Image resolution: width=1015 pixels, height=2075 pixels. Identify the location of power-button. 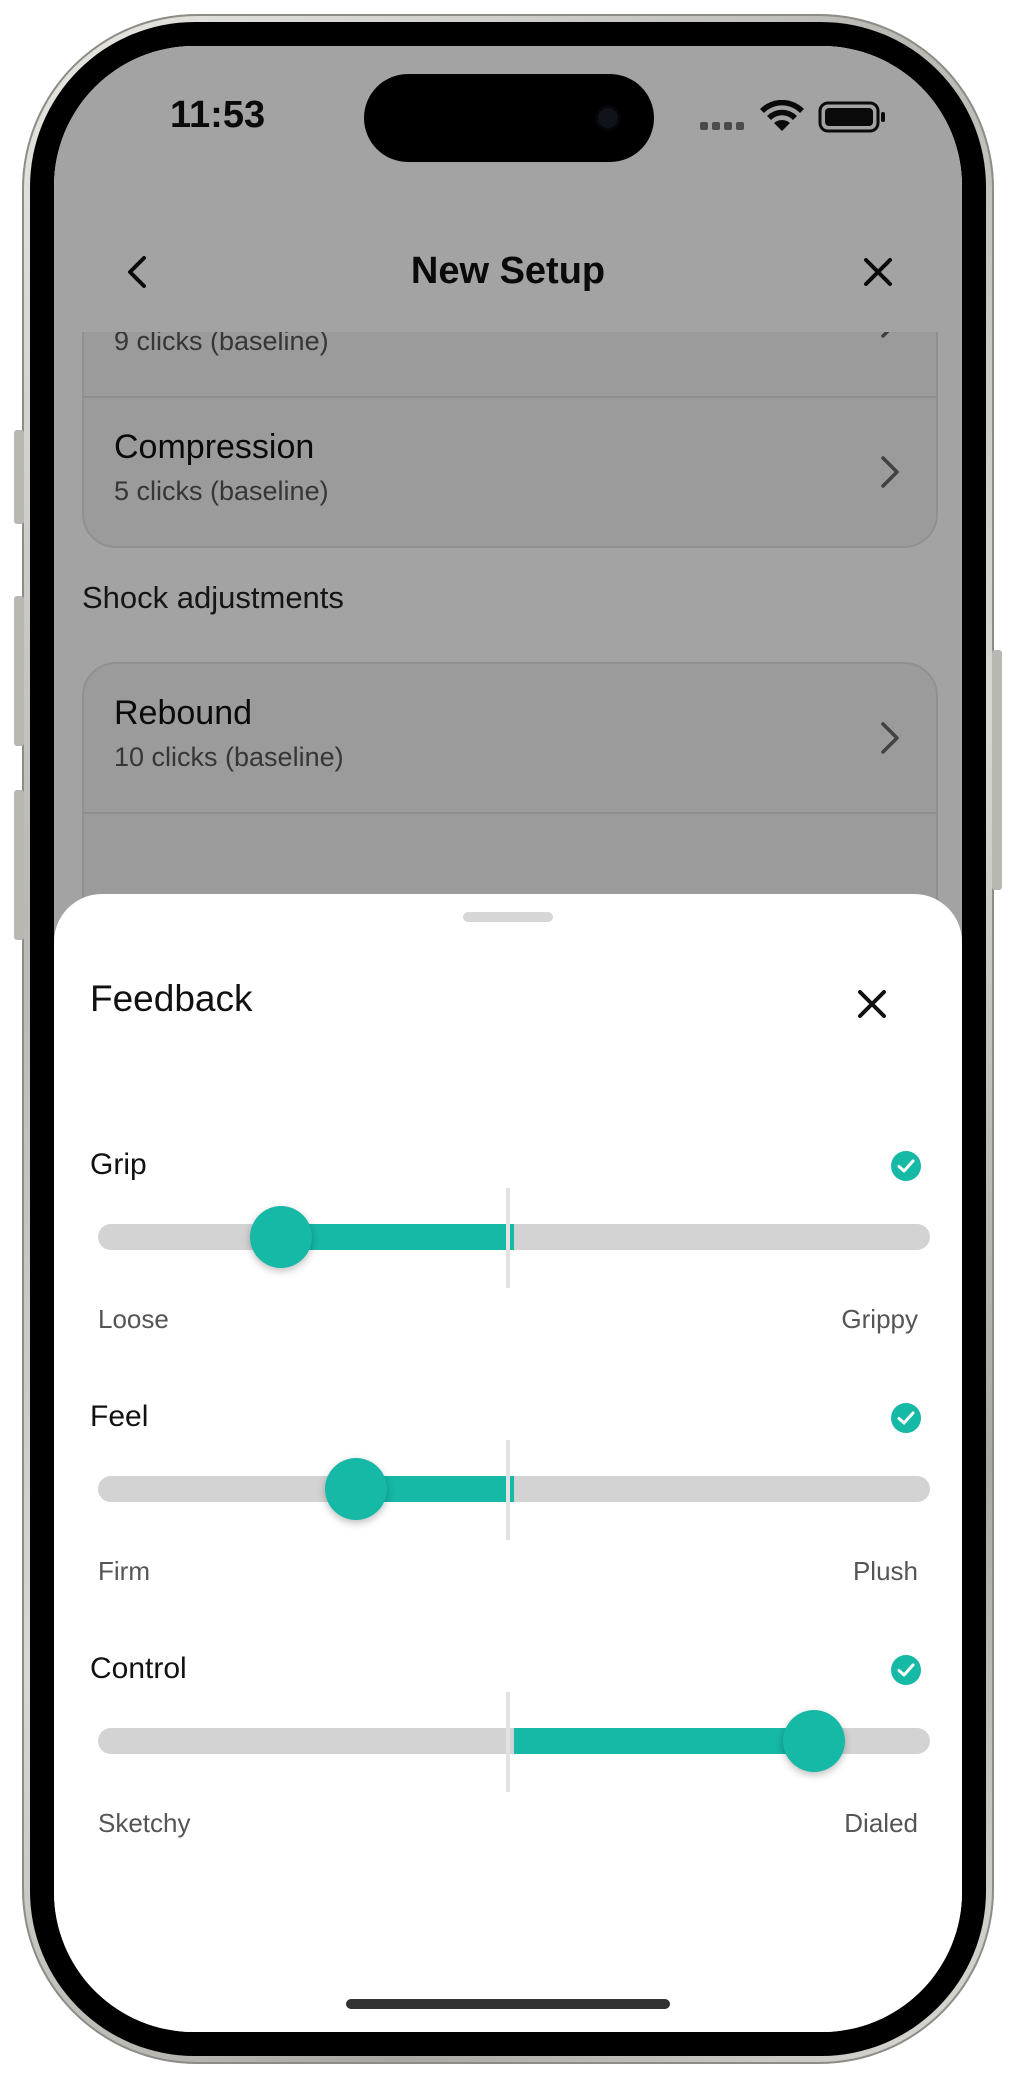
(997, 770).